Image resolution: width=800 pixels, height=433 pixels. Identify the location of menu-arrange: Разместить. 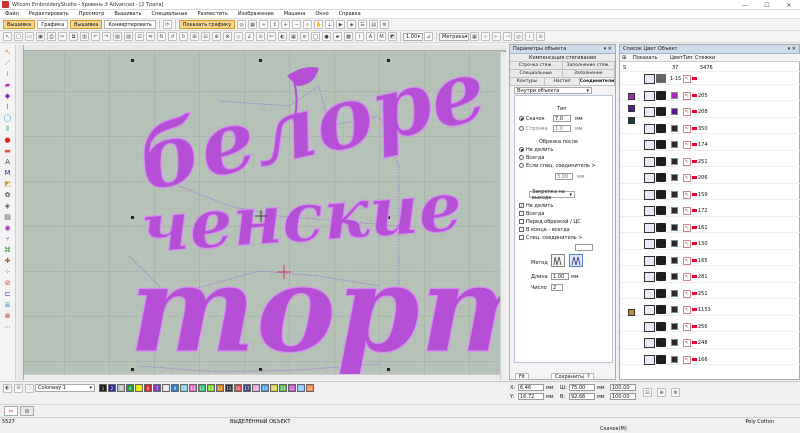
(212, 14).